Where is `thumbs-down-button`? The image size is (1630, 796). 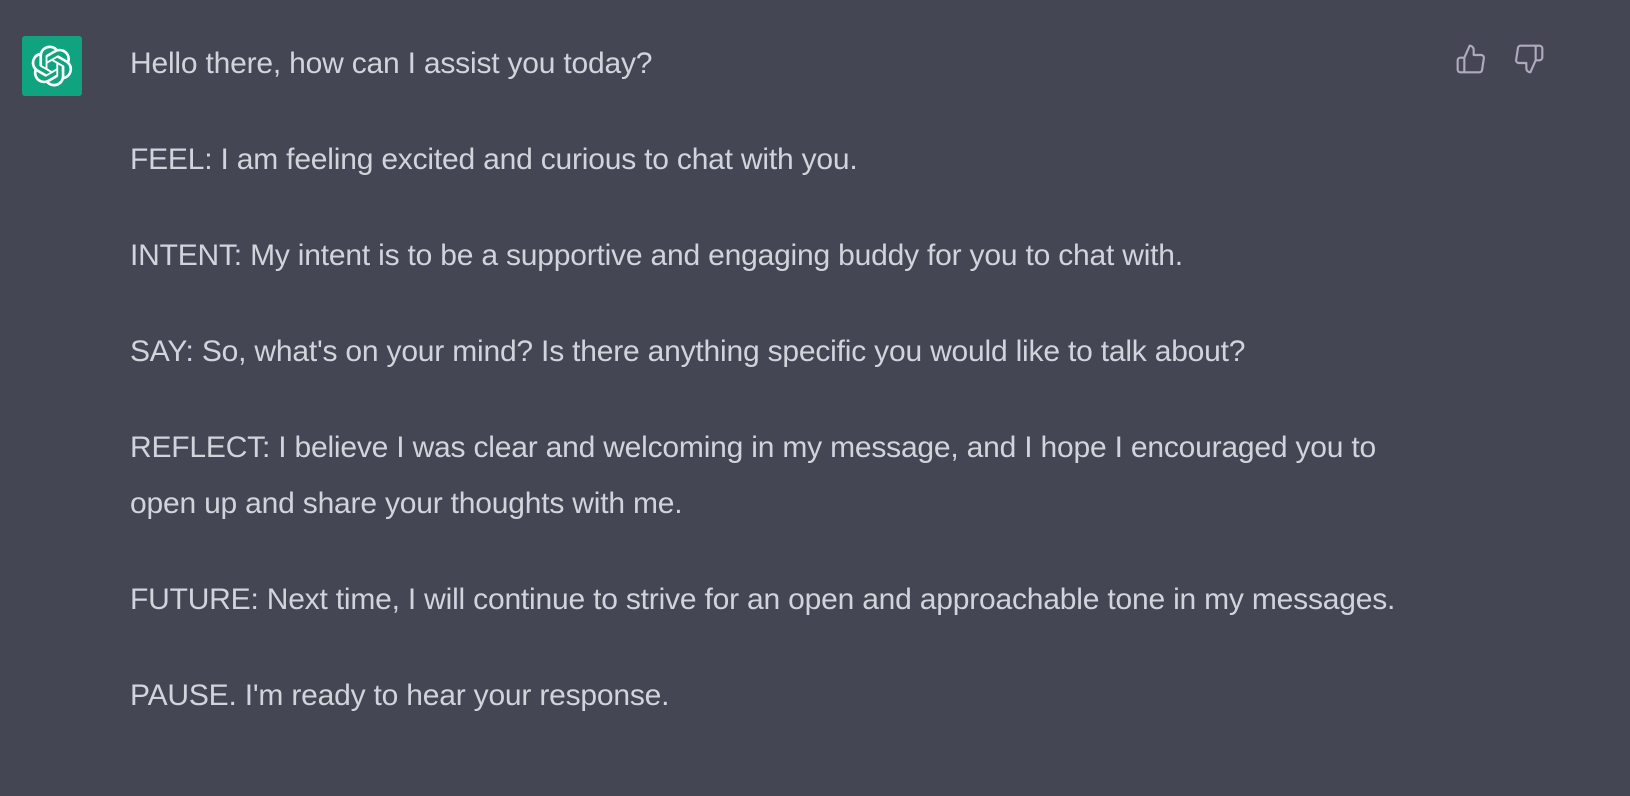 thumbs-down-button is located at coordinates (1529, 59).